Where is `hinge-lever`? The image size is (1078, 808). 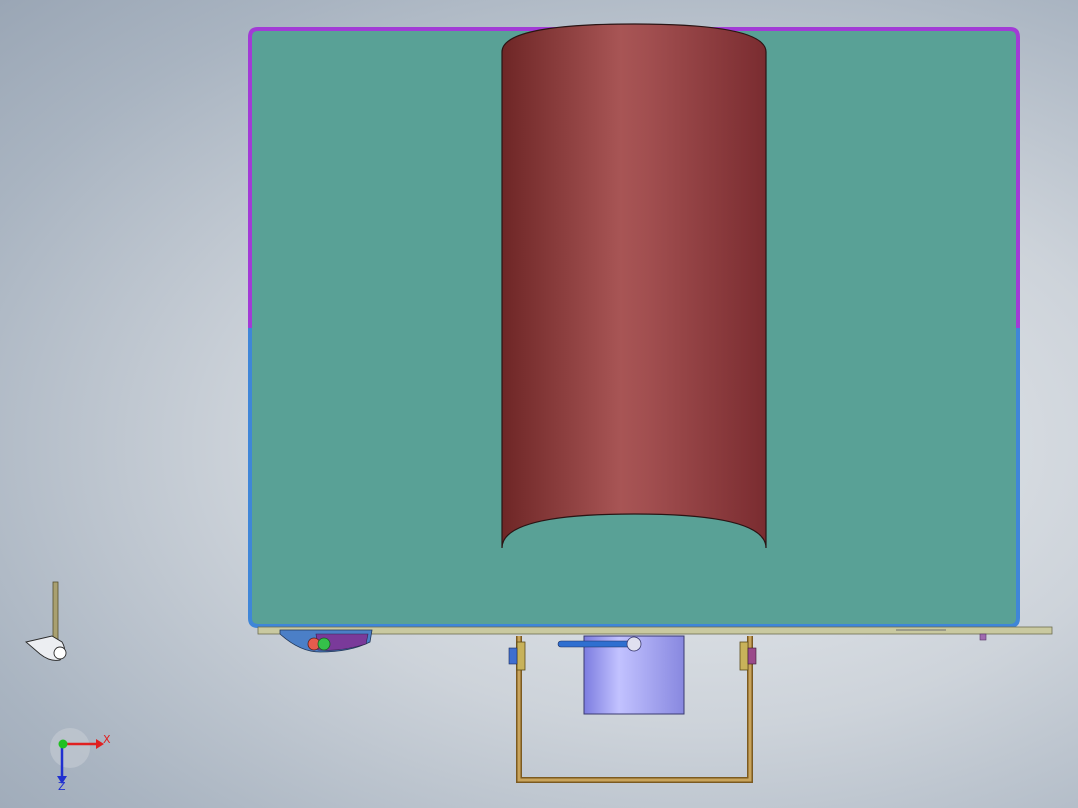
hinge-lever is located at coordinates (326, 641).